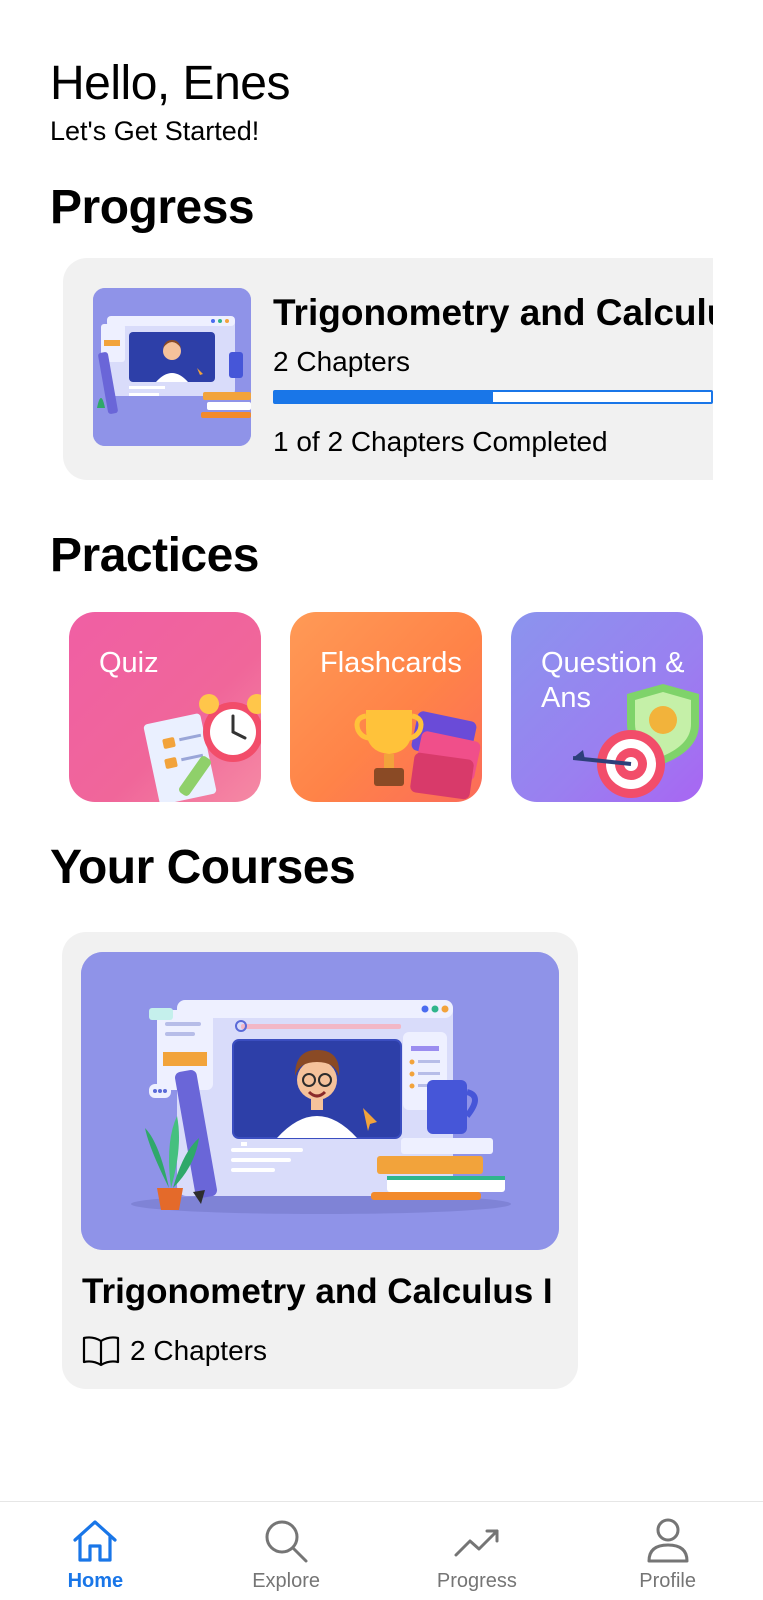  Describe the element at coordinates (341, 361) in the screenshot. I see `progress-chapter-count: 2 Chapters` at that location.